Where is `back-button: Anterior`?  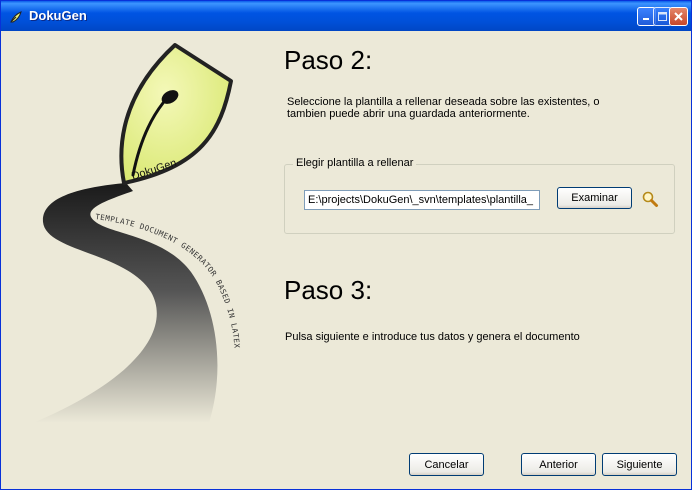
back-button: Anterior is located at coordinates (558, 464).